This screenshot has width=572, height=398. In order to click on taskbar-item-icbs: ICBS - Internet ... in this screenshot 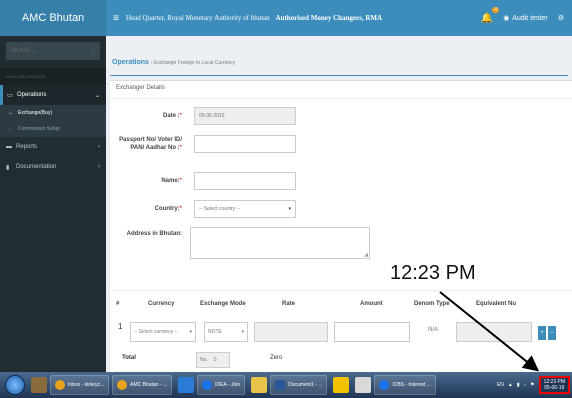, I will do `click(405, 385)`.